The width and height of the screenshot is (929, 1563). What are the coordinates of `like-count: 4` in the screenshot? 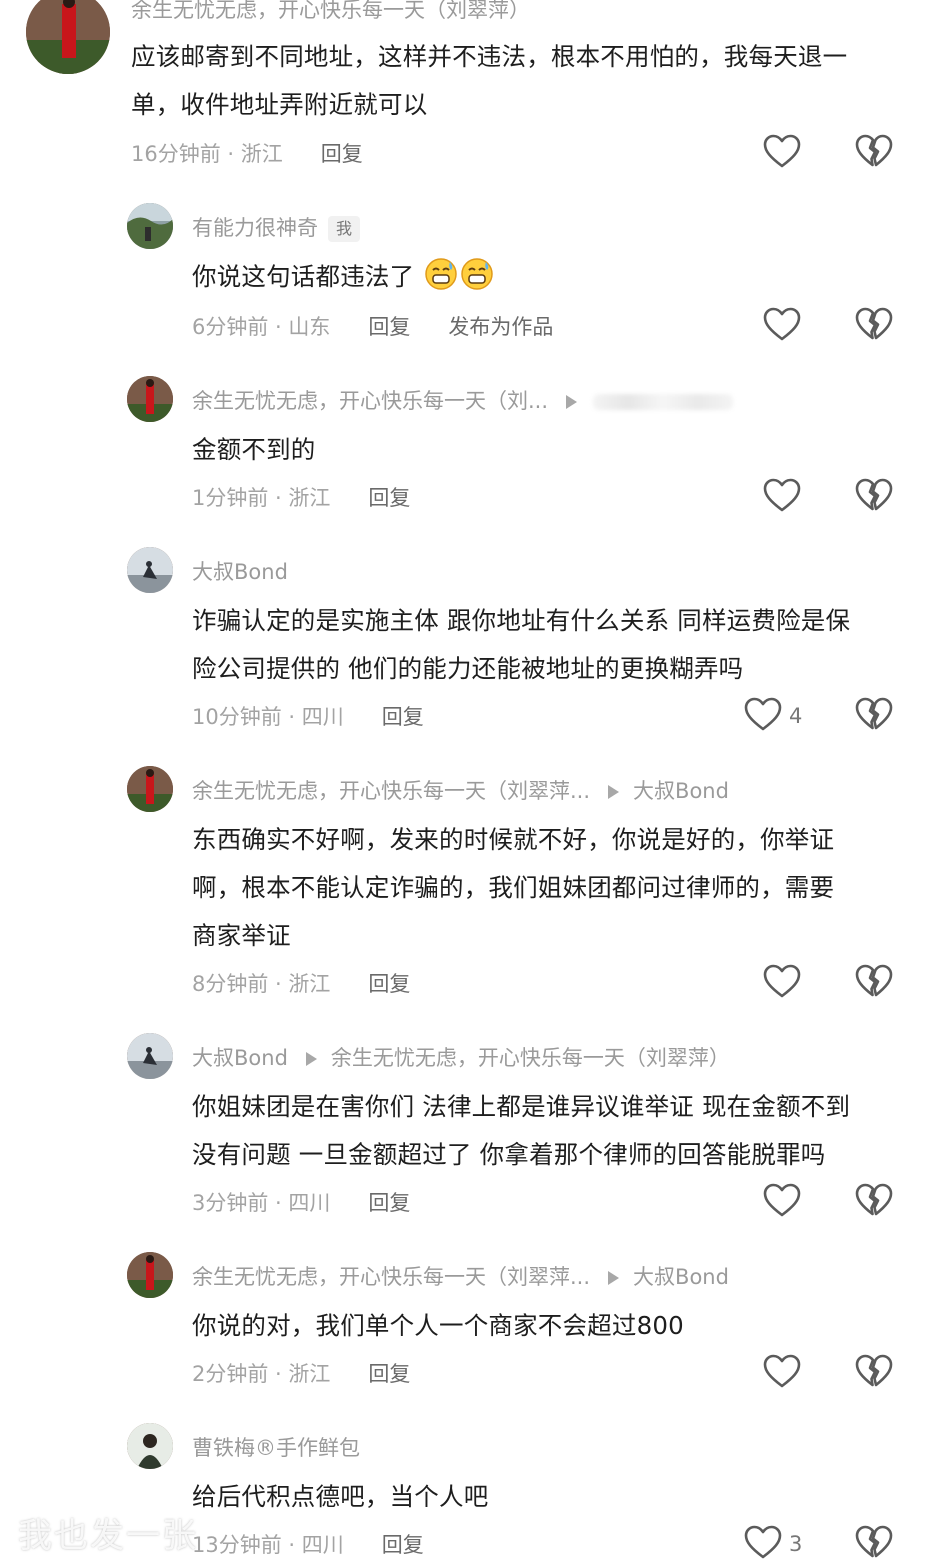 It's located at (796, 716).